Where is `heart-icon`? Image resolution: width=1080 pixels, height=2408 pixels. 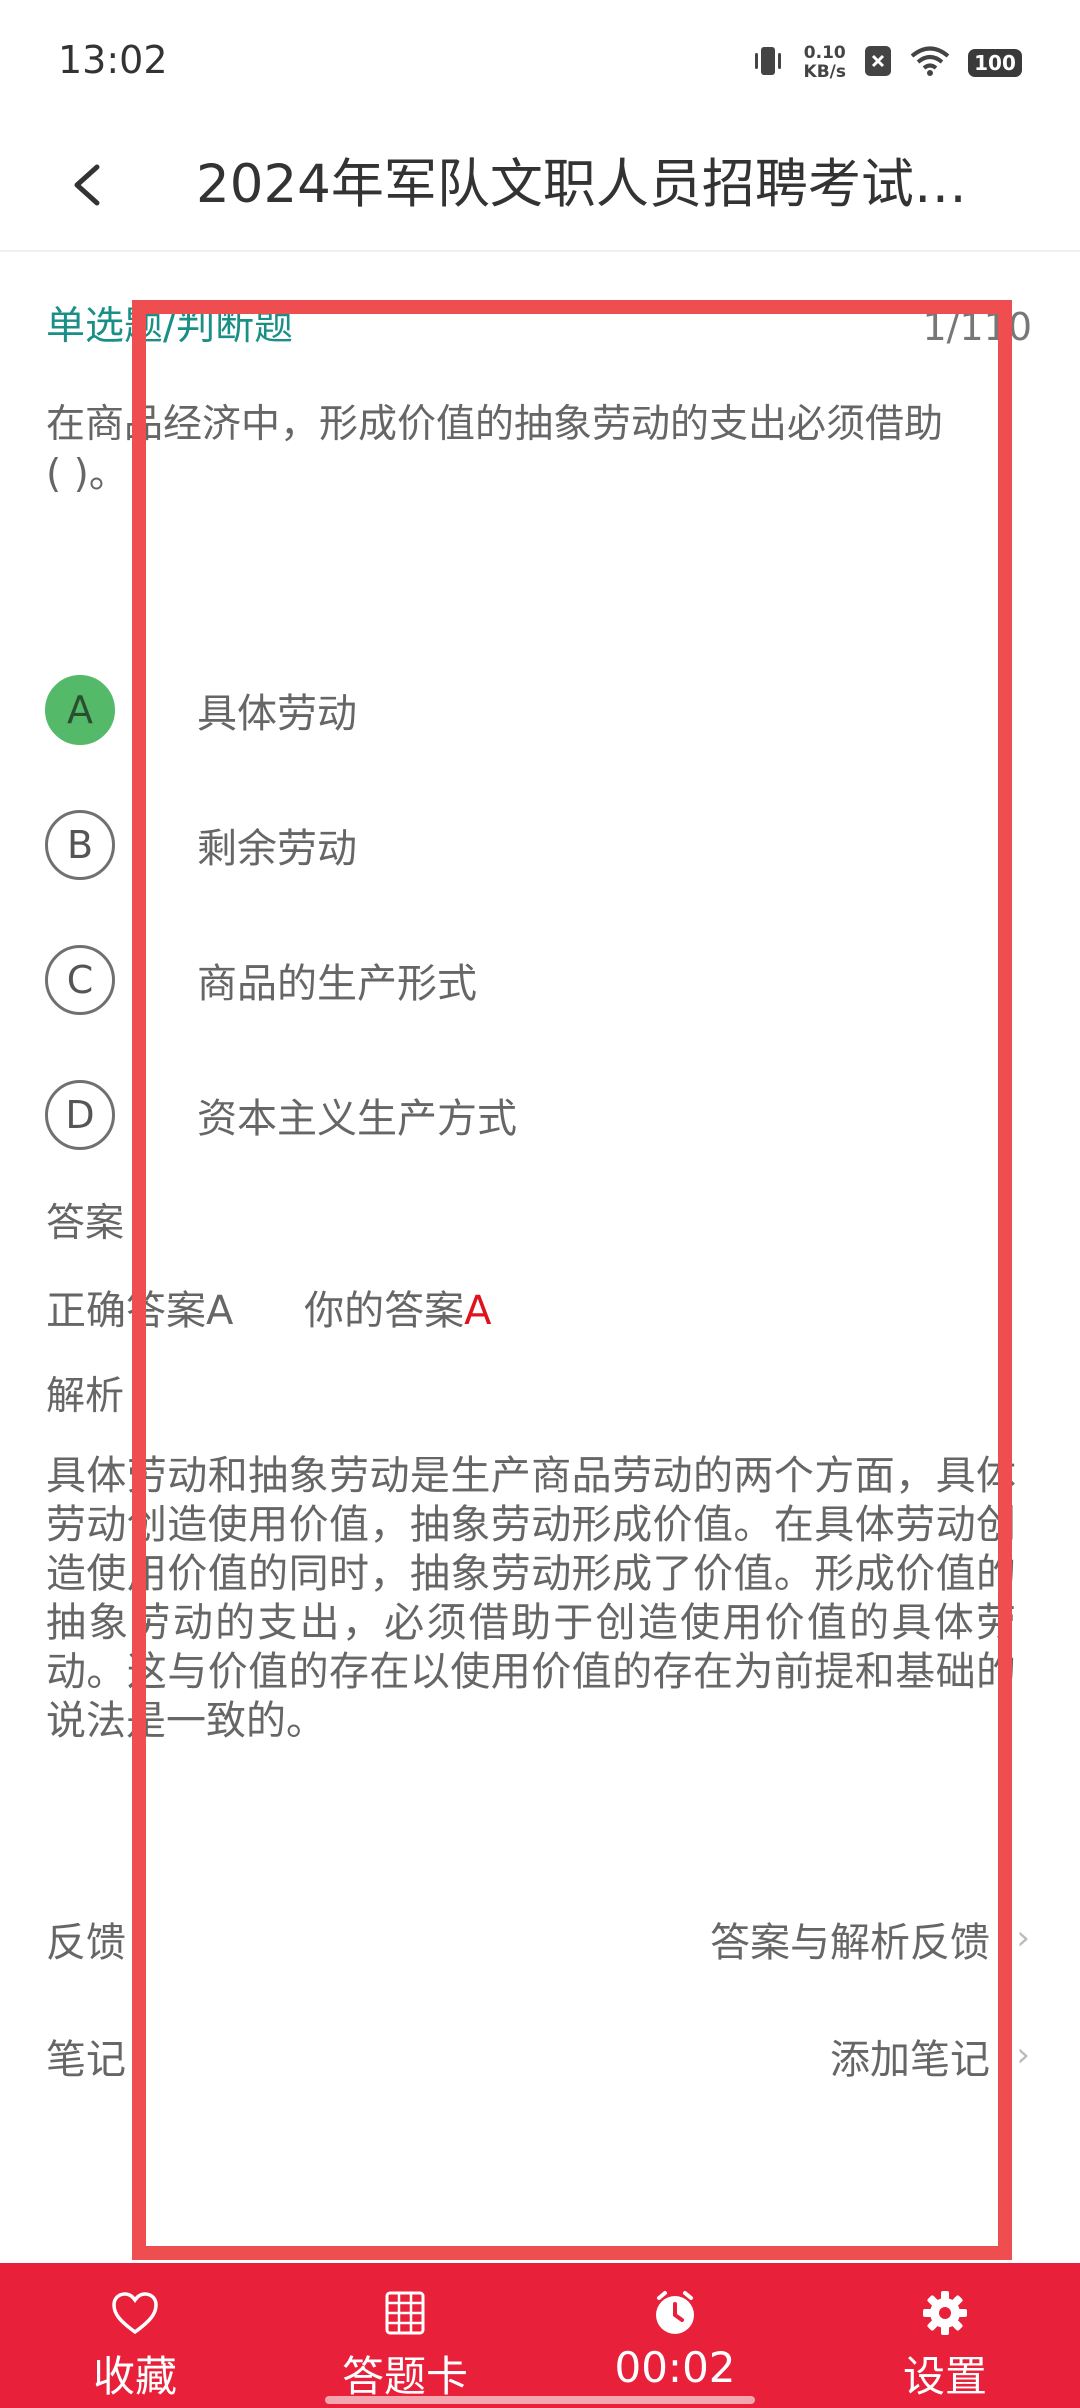 heart-icon is located at coordinates (135, 2313).